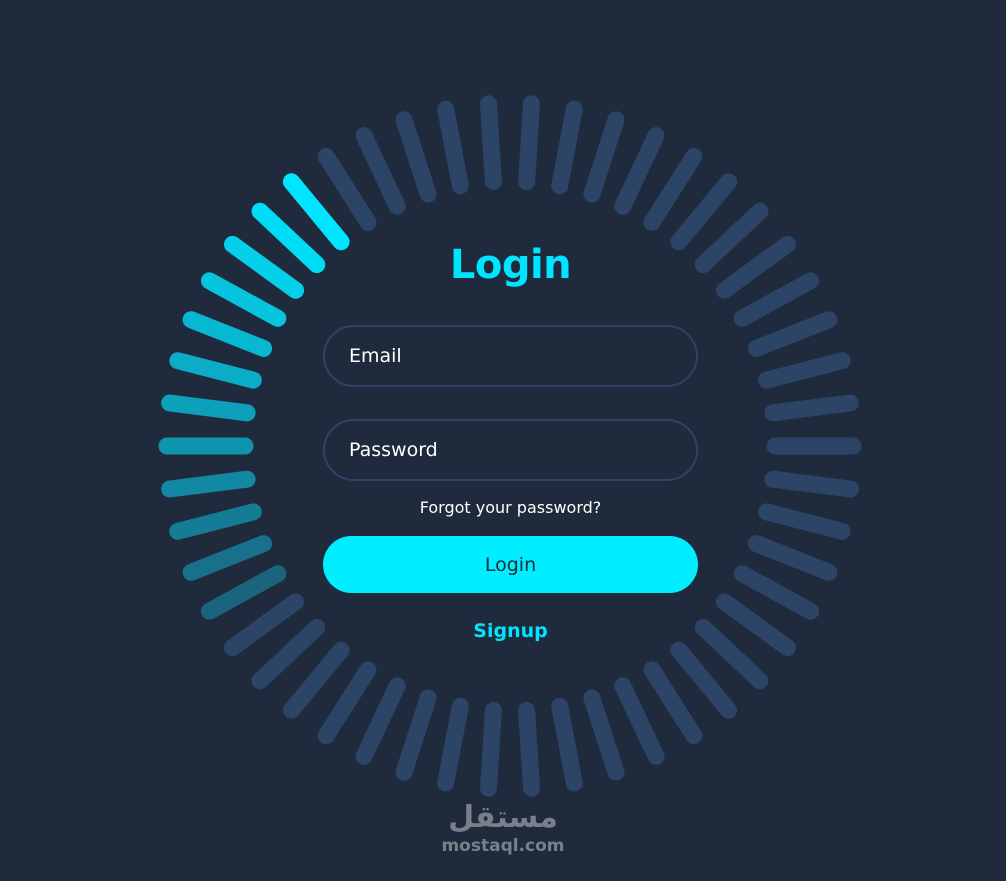  I want to click on email-field, so click(510, 356).